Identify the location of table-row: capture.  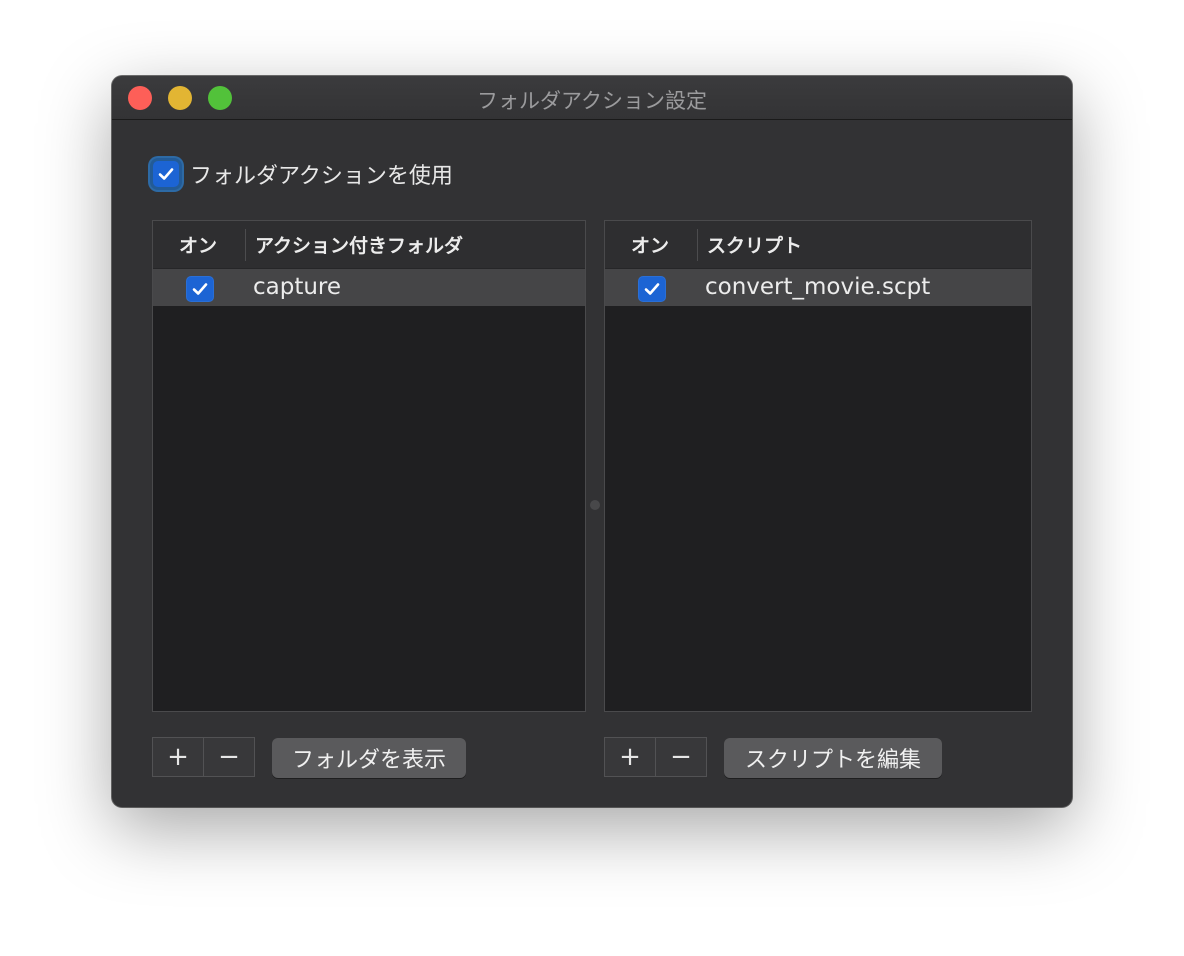
(369, 287).